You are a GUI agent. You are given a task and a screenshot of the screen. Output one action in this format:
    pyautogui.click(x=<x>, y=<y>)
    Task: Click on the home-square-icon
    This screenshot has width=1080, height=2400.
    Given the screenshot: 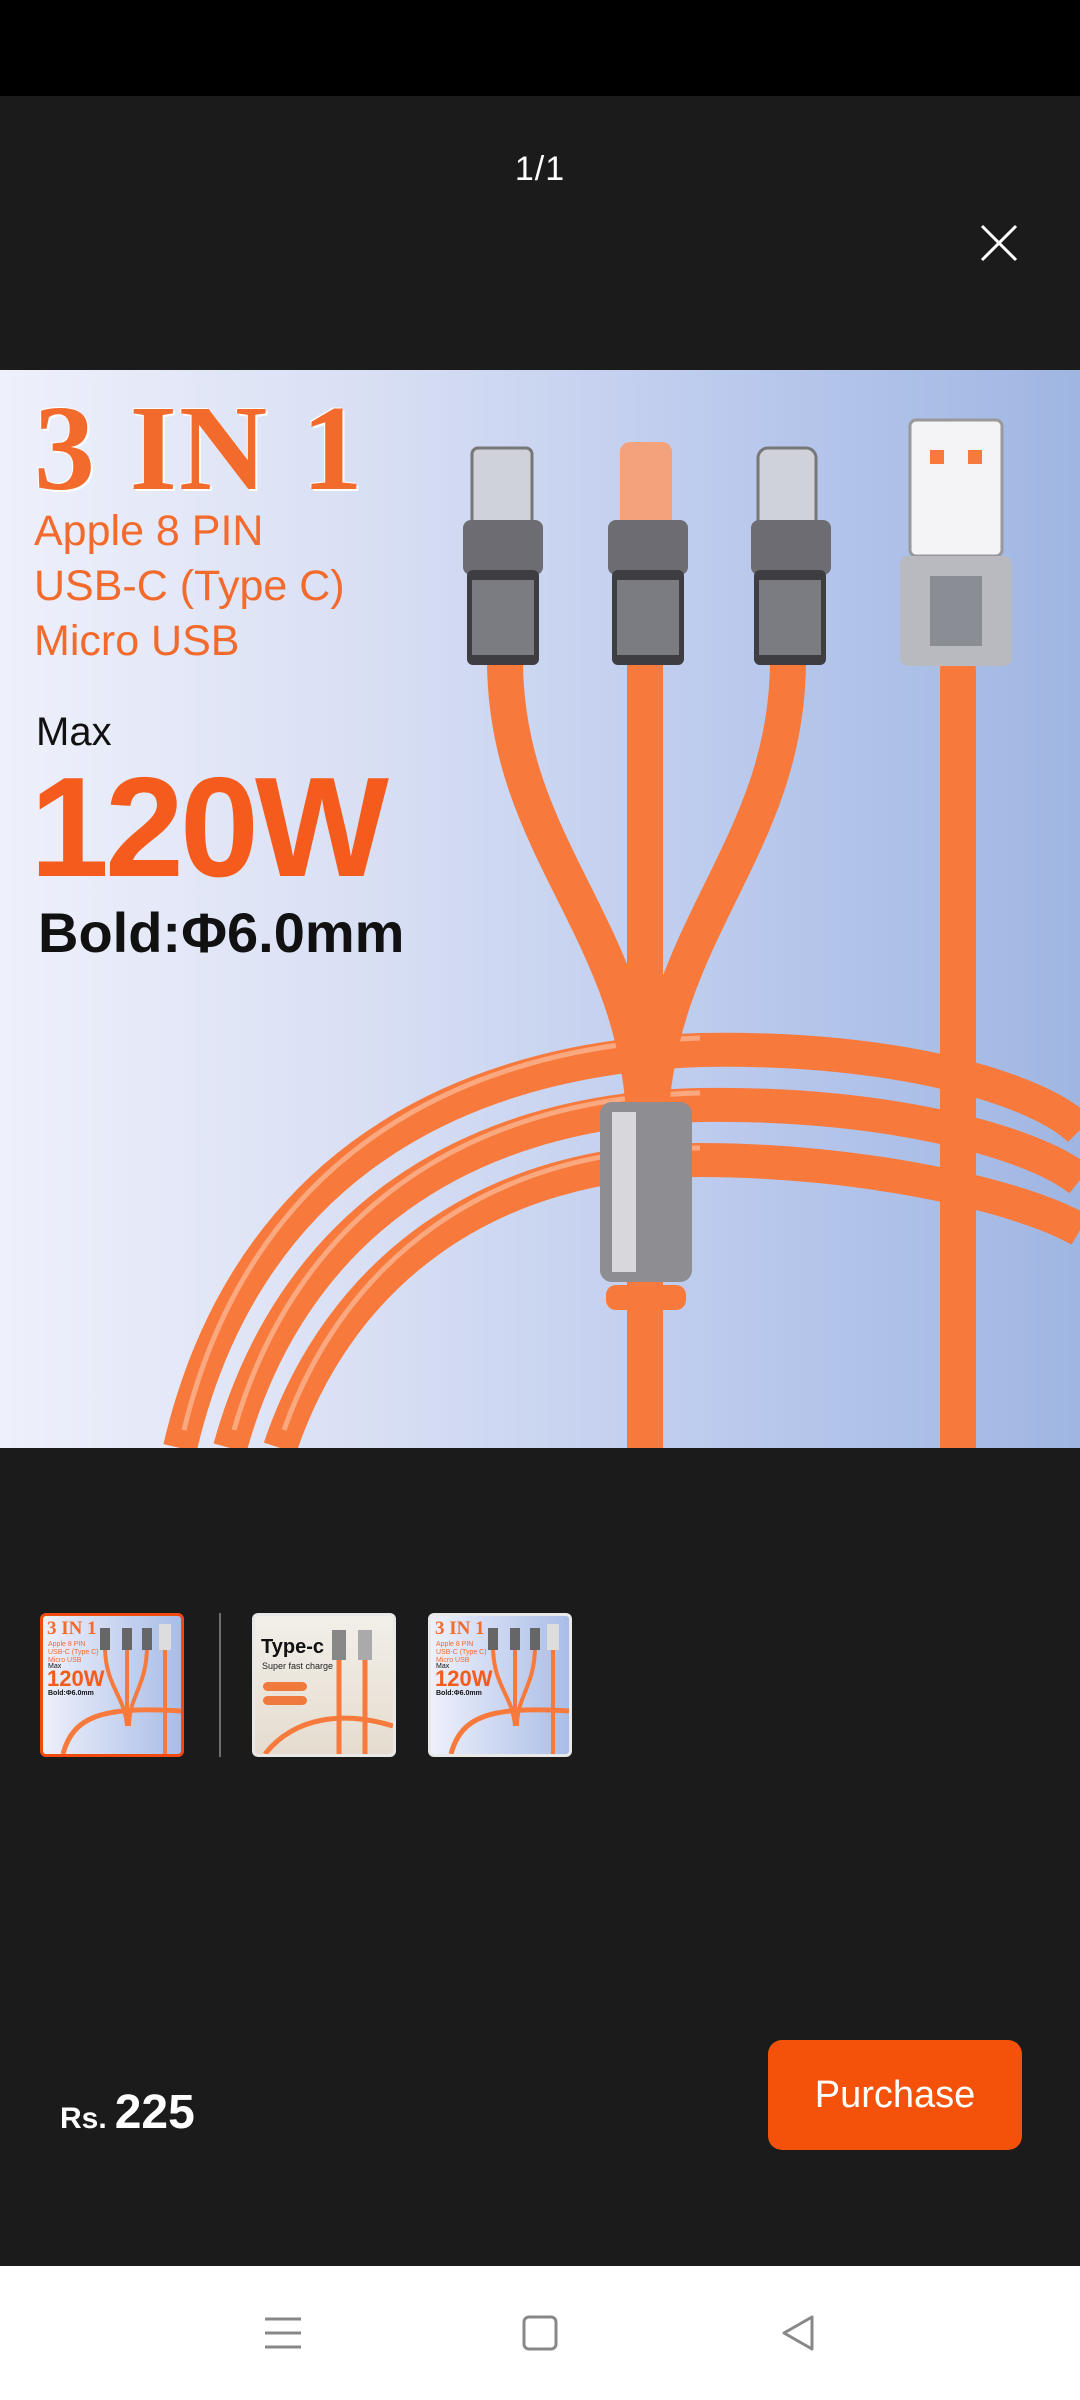 What is the action you would take?
    pyautogui.click(x=540, y=2333)
    